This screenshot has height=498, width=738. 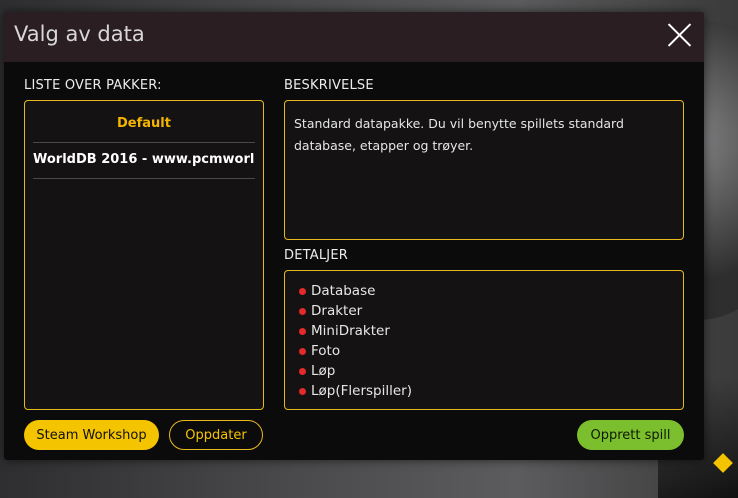 I want to click on detail-item: Database, so click(x=484, y=291).